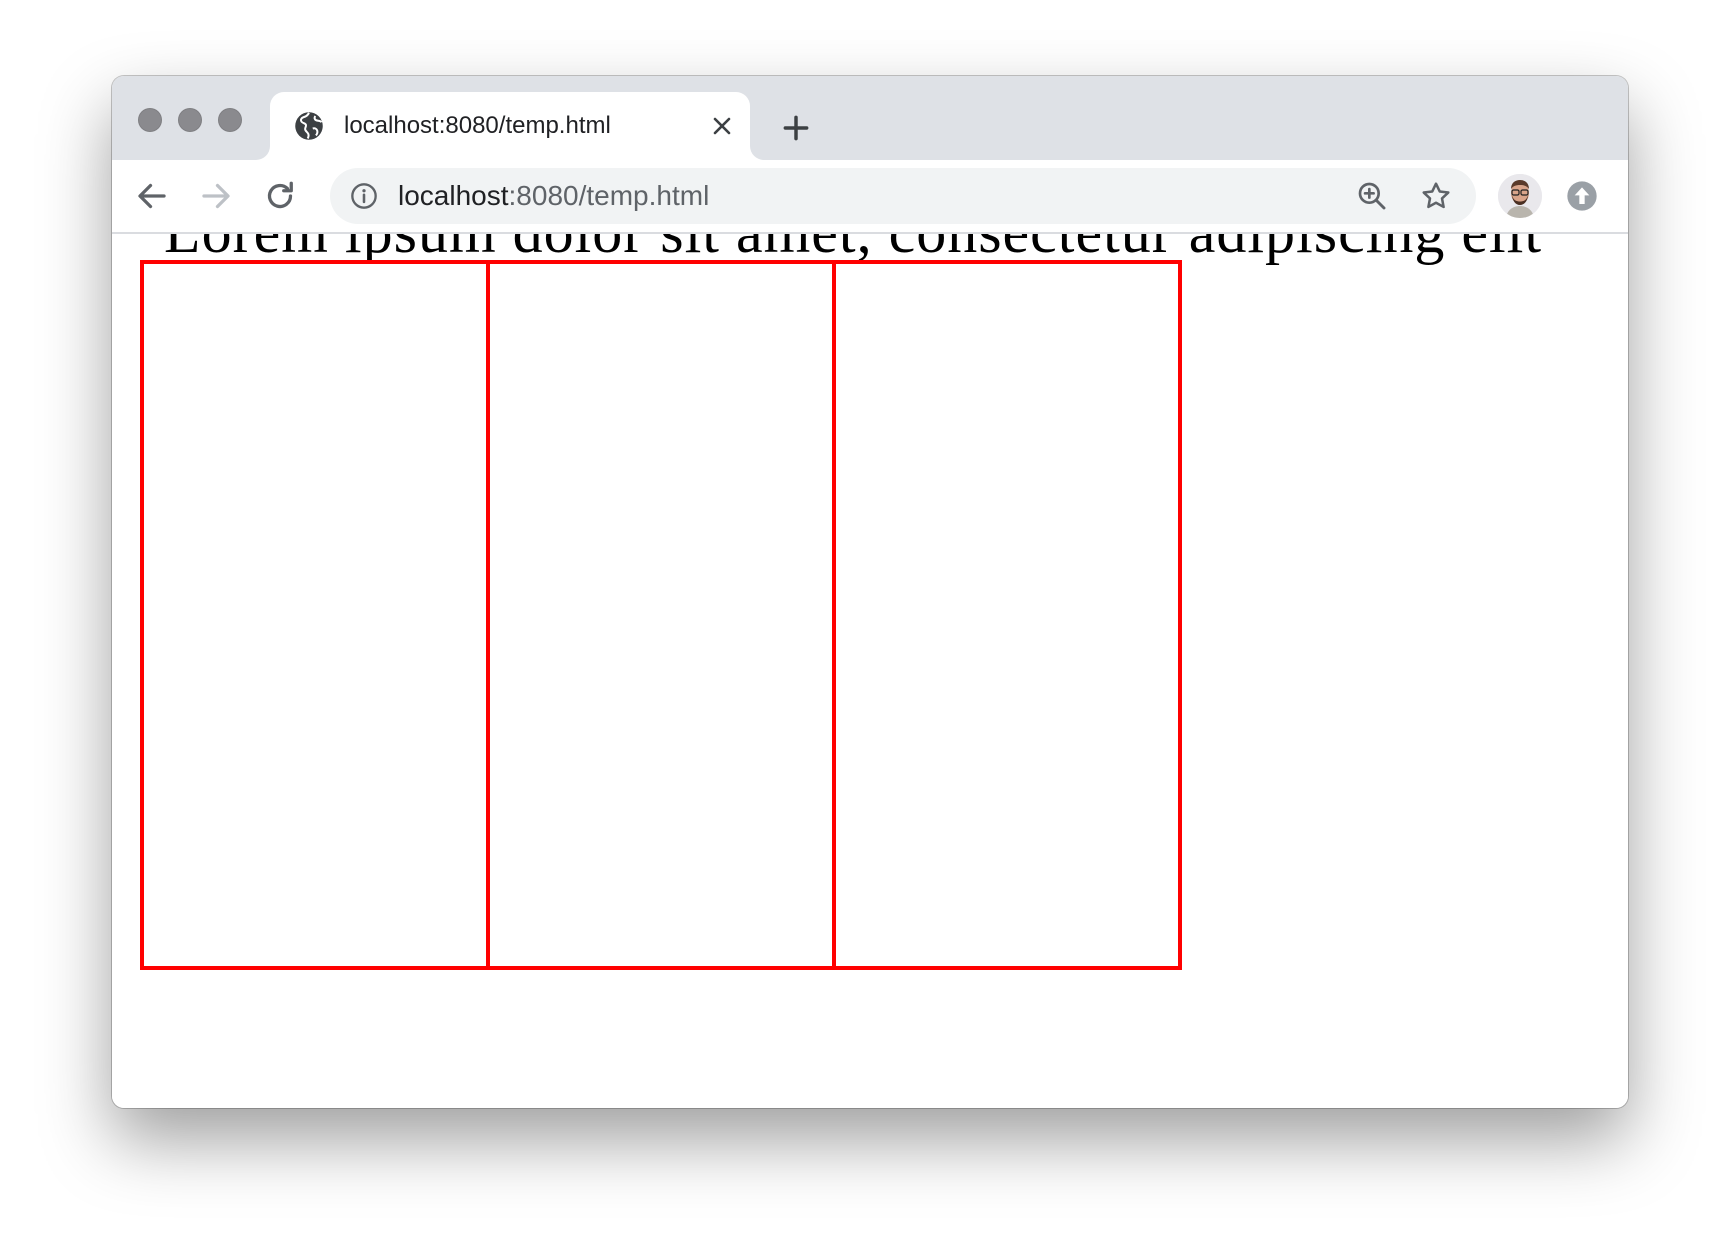  I want to click on close-window-button, so click(150, 120).